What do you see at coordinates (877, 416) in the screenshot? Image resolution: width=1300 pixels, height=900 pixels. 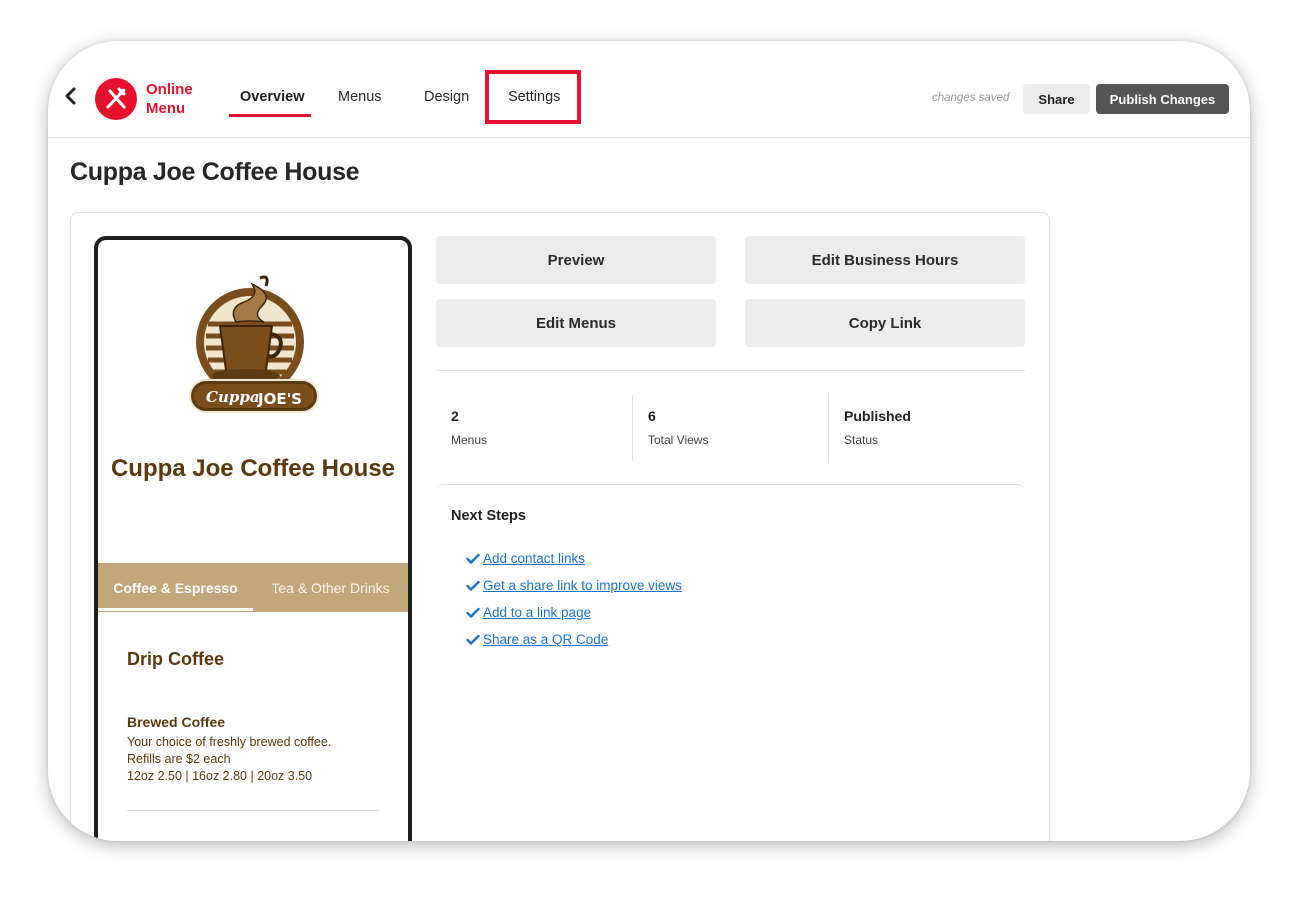 I see `stat-status-value: Published` at bounding box center [877, 416].